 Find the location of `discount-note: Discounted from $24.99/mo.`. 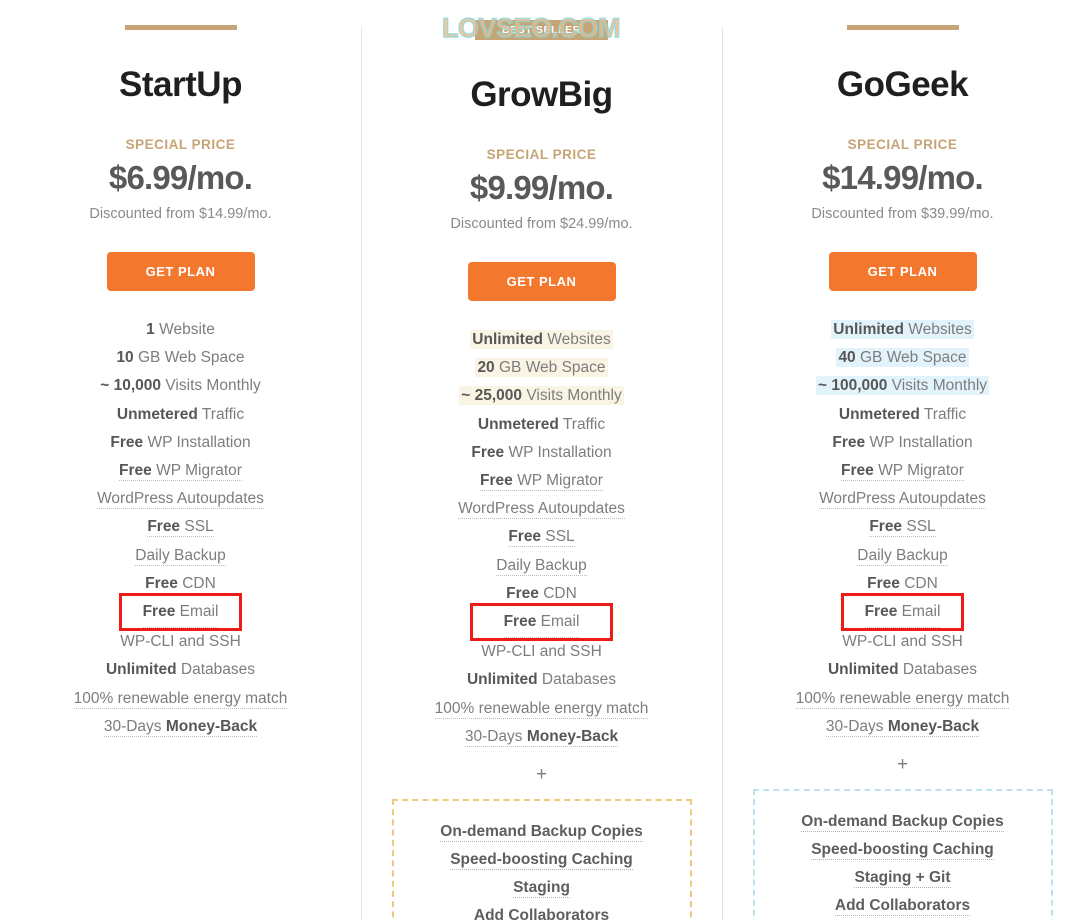

discount-note: Discounted from $24.99/mo. is located at coordinates (541, 224).